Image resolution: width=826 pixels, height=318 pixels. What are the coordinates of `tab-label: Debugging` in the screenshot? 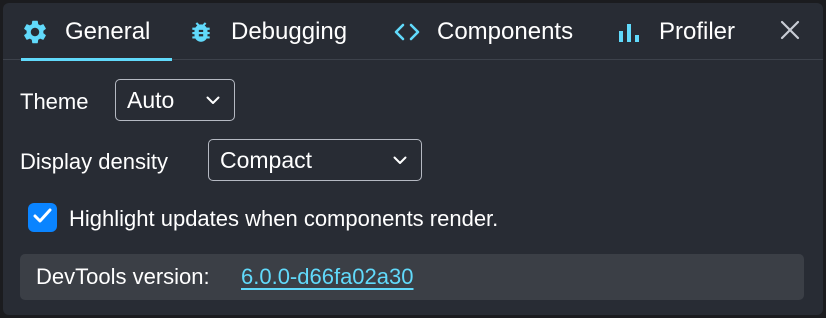 It's located at (289, 31).